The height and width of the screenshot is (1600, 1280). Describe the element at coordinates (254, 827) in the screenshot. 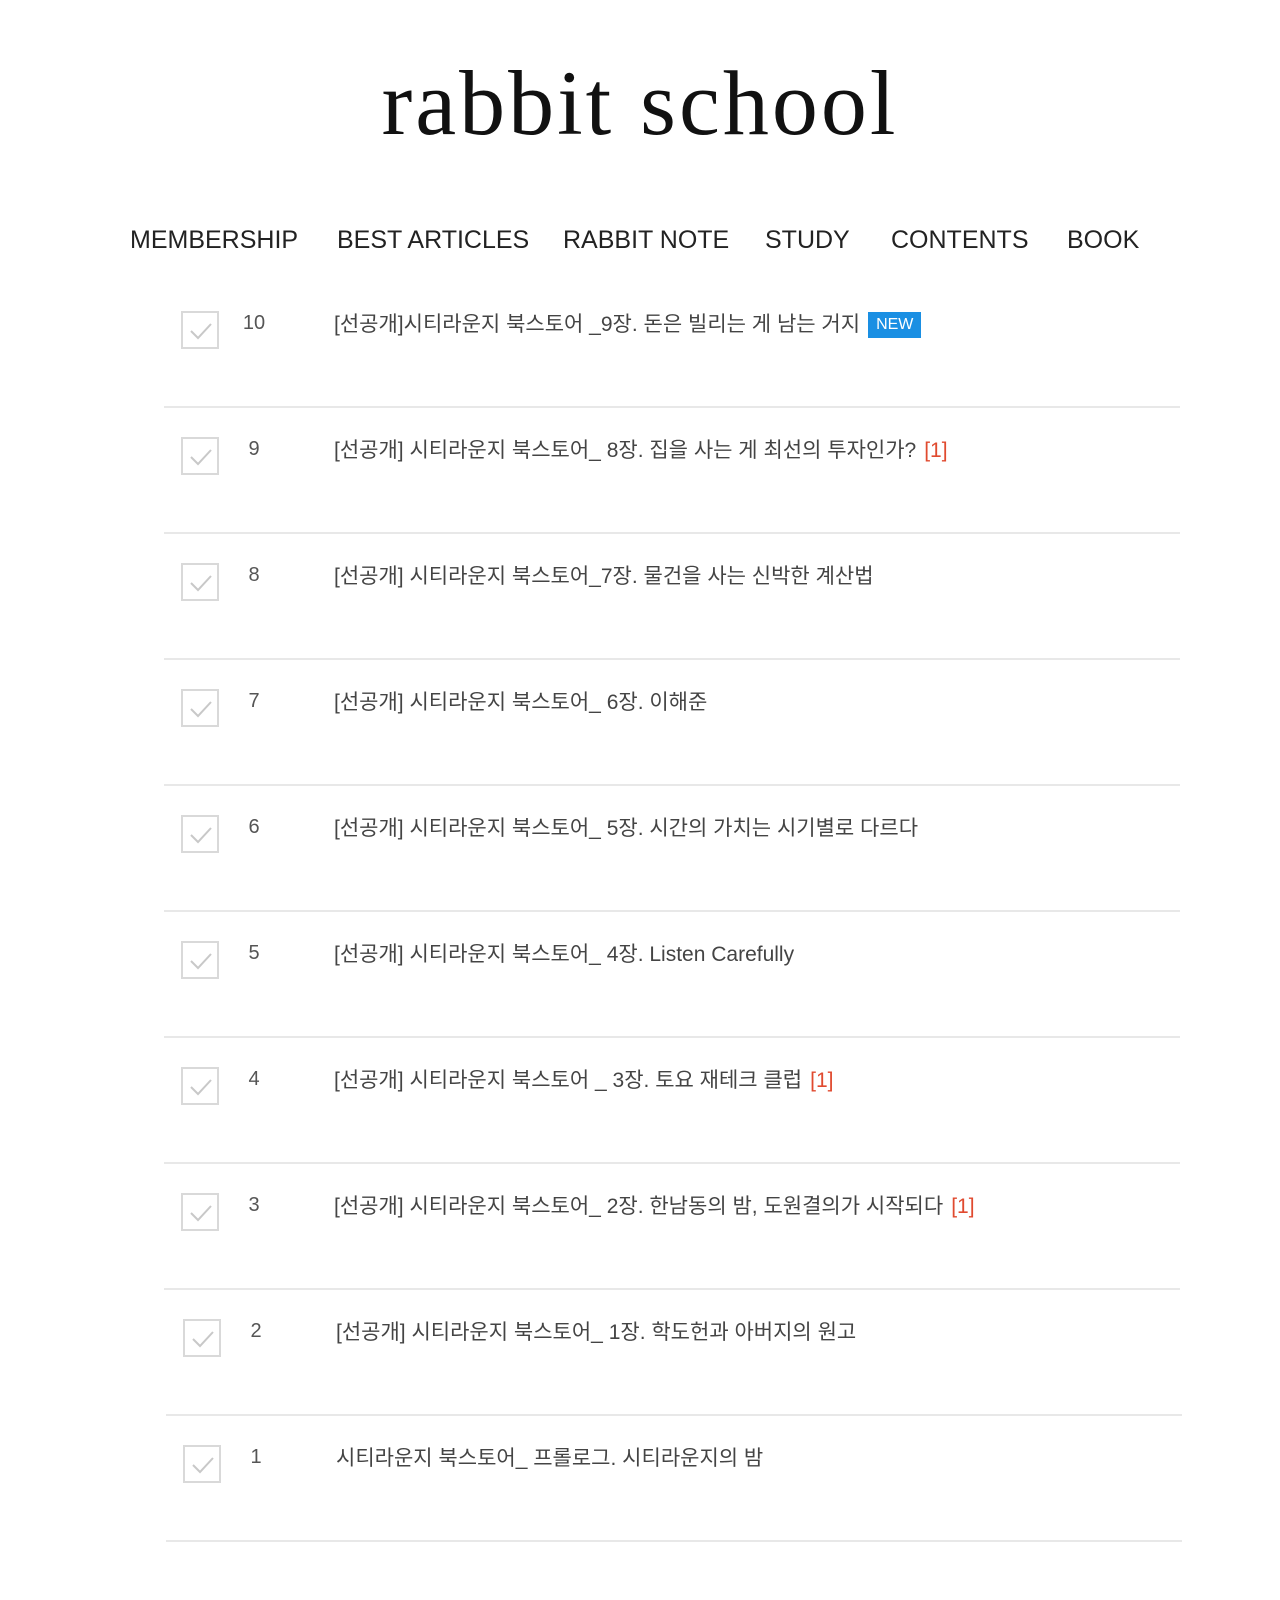

I see `post-number: 6` at that location.